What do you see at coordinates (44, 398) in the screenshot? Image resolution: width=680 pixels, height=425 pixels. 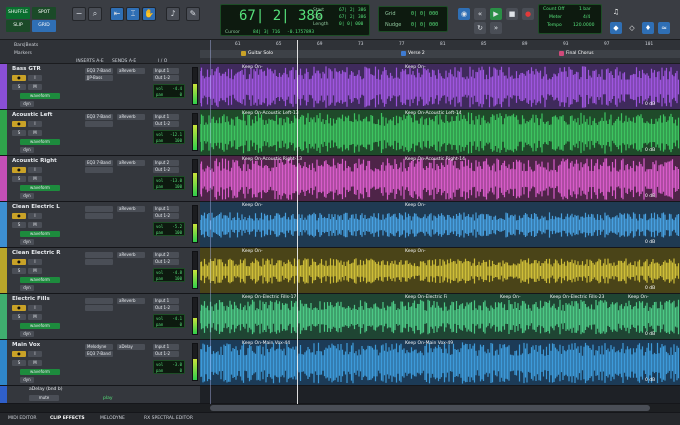 I see `aux-mute-selector: mute` at bounding box center [44, 398].